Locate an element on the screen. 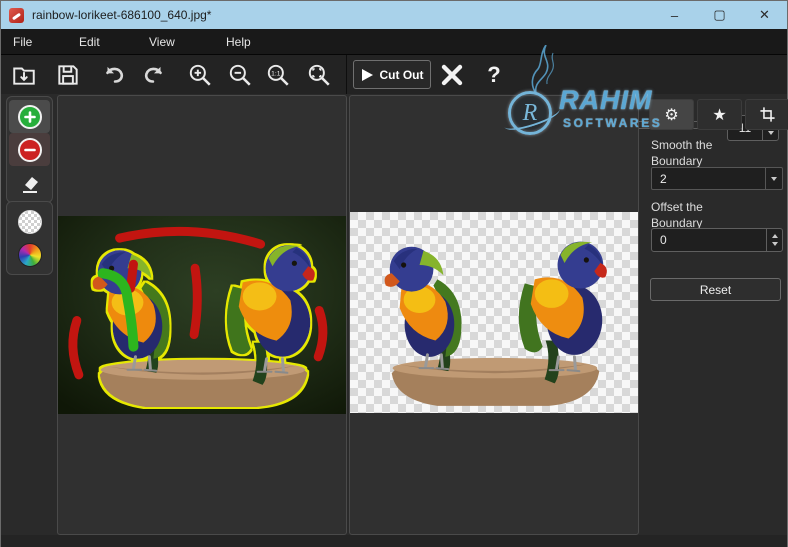  tab-effects: ★ is located at coordinates (719, 114).